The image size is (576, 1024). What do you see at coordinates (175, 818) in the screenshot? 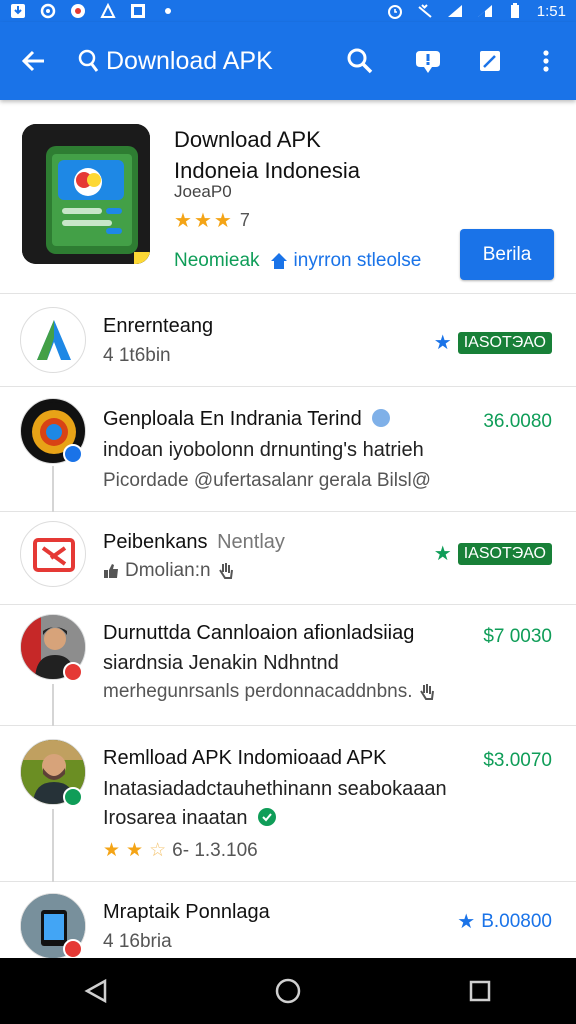
I see `item-line3-text: Irosarea inaatan` at bounding box center [175, 818].